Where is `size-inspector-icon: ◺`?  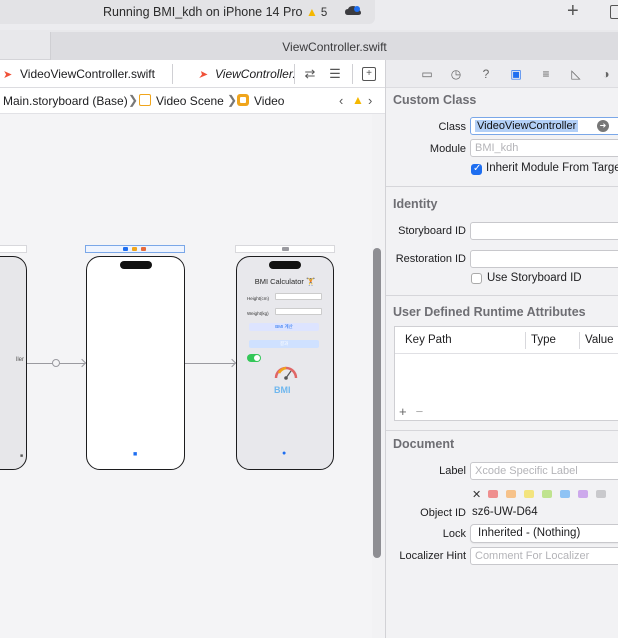
size-inspector-icon: ◺ is located at coordinates (576, 74).